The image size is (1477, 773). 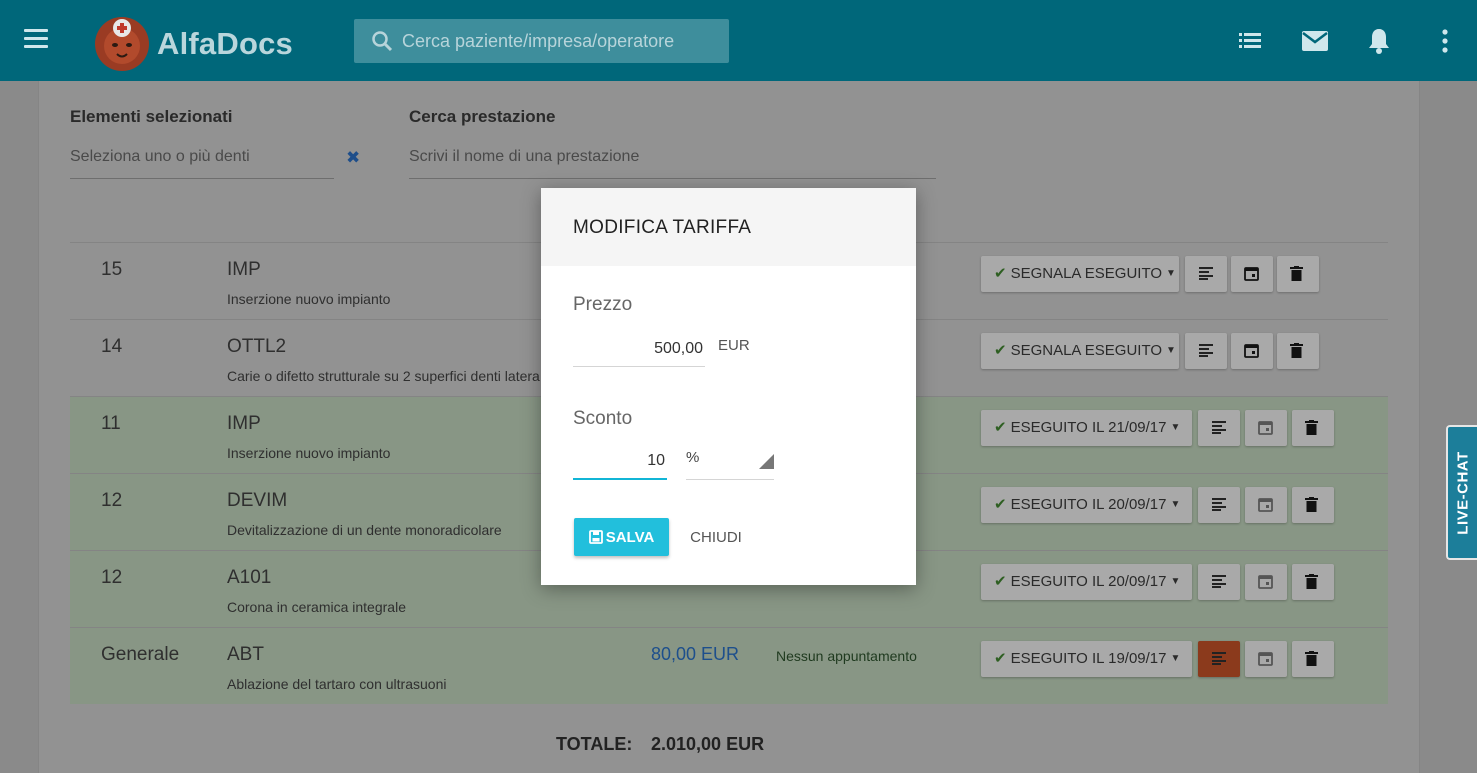 What do you see at coordinates (621, 537) in the screenshot?
I see `save-button: SALVA` at bounding box center [621, 537].